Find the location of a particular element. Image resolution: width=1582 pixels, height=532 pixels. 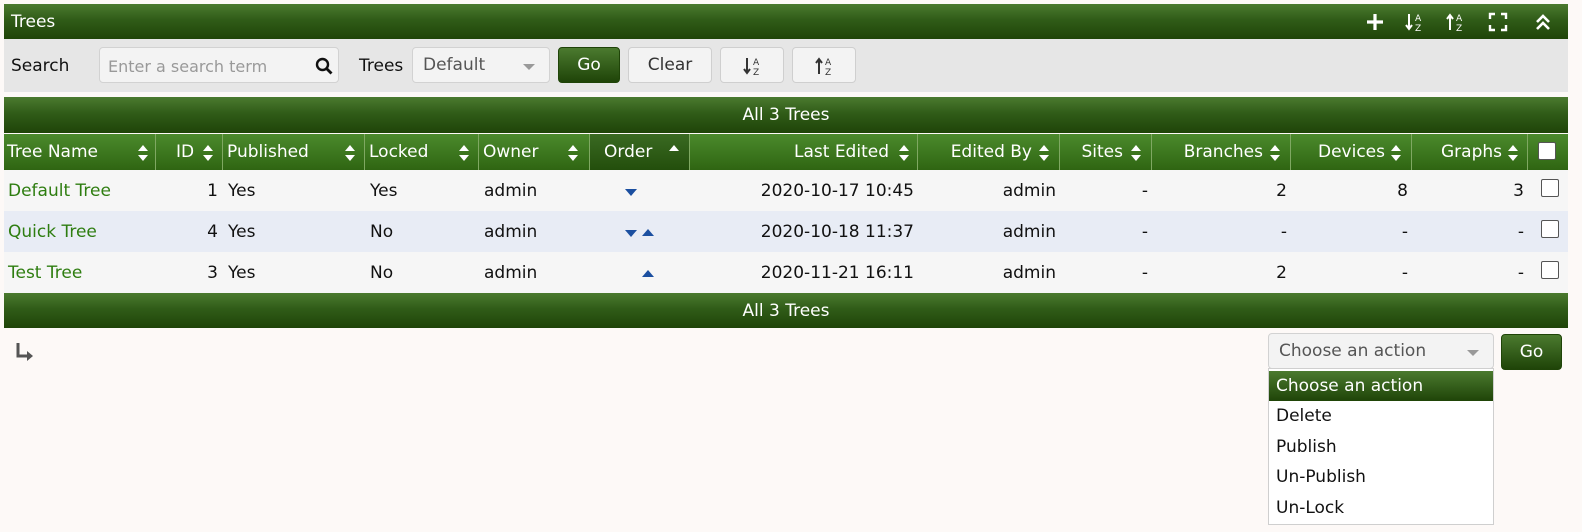

sort-asc-icon: AZ is located at coordinates (1415, 22).